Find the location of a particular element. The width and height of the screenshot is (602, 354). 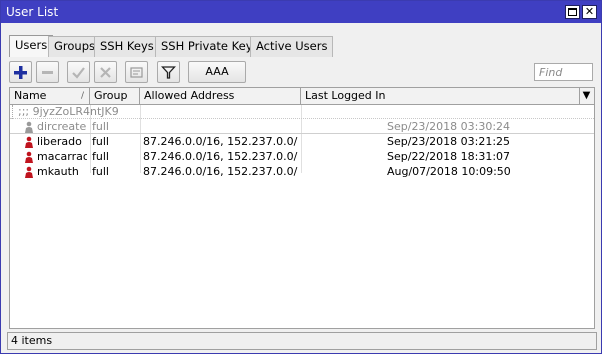

user-allowed-address is located at coordinates (220, 126).